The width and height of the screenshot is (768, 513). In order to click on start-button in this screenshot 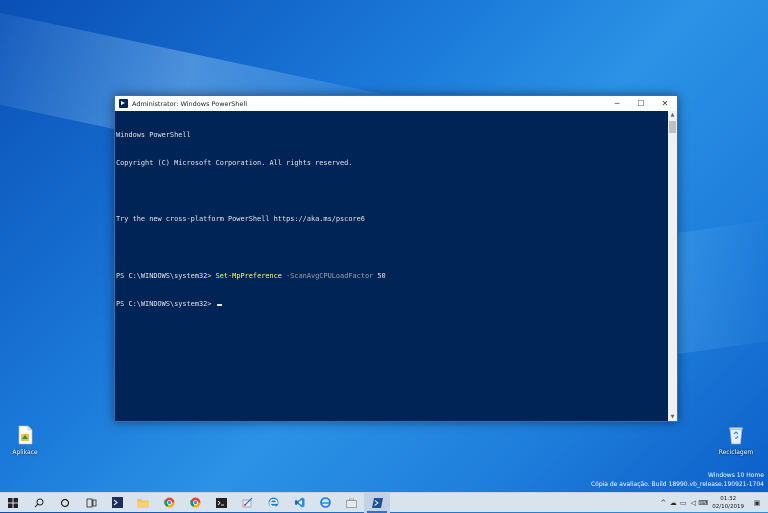, I will do `click(13, 503)`.